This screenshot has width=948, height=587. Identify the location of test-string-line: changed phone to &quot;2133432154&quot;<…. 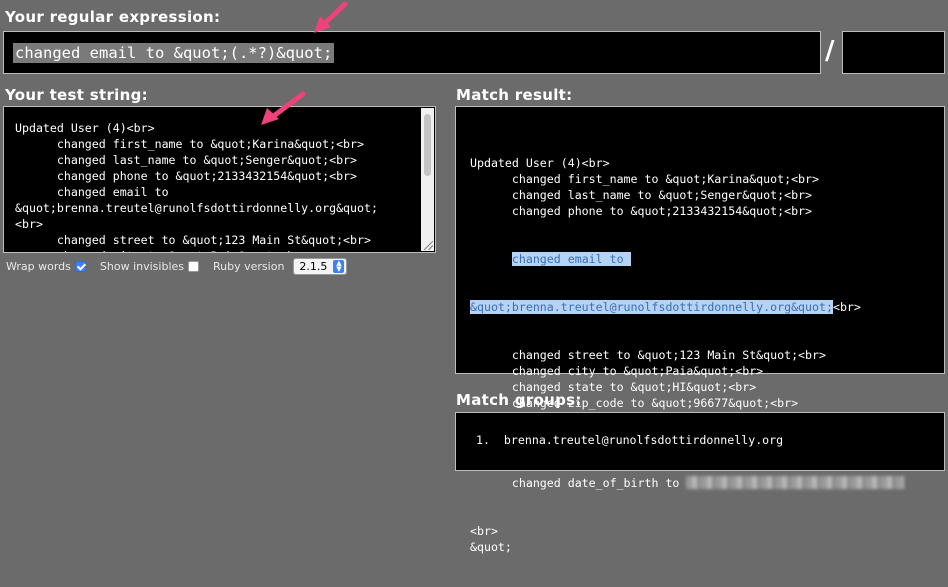
(186, 176).